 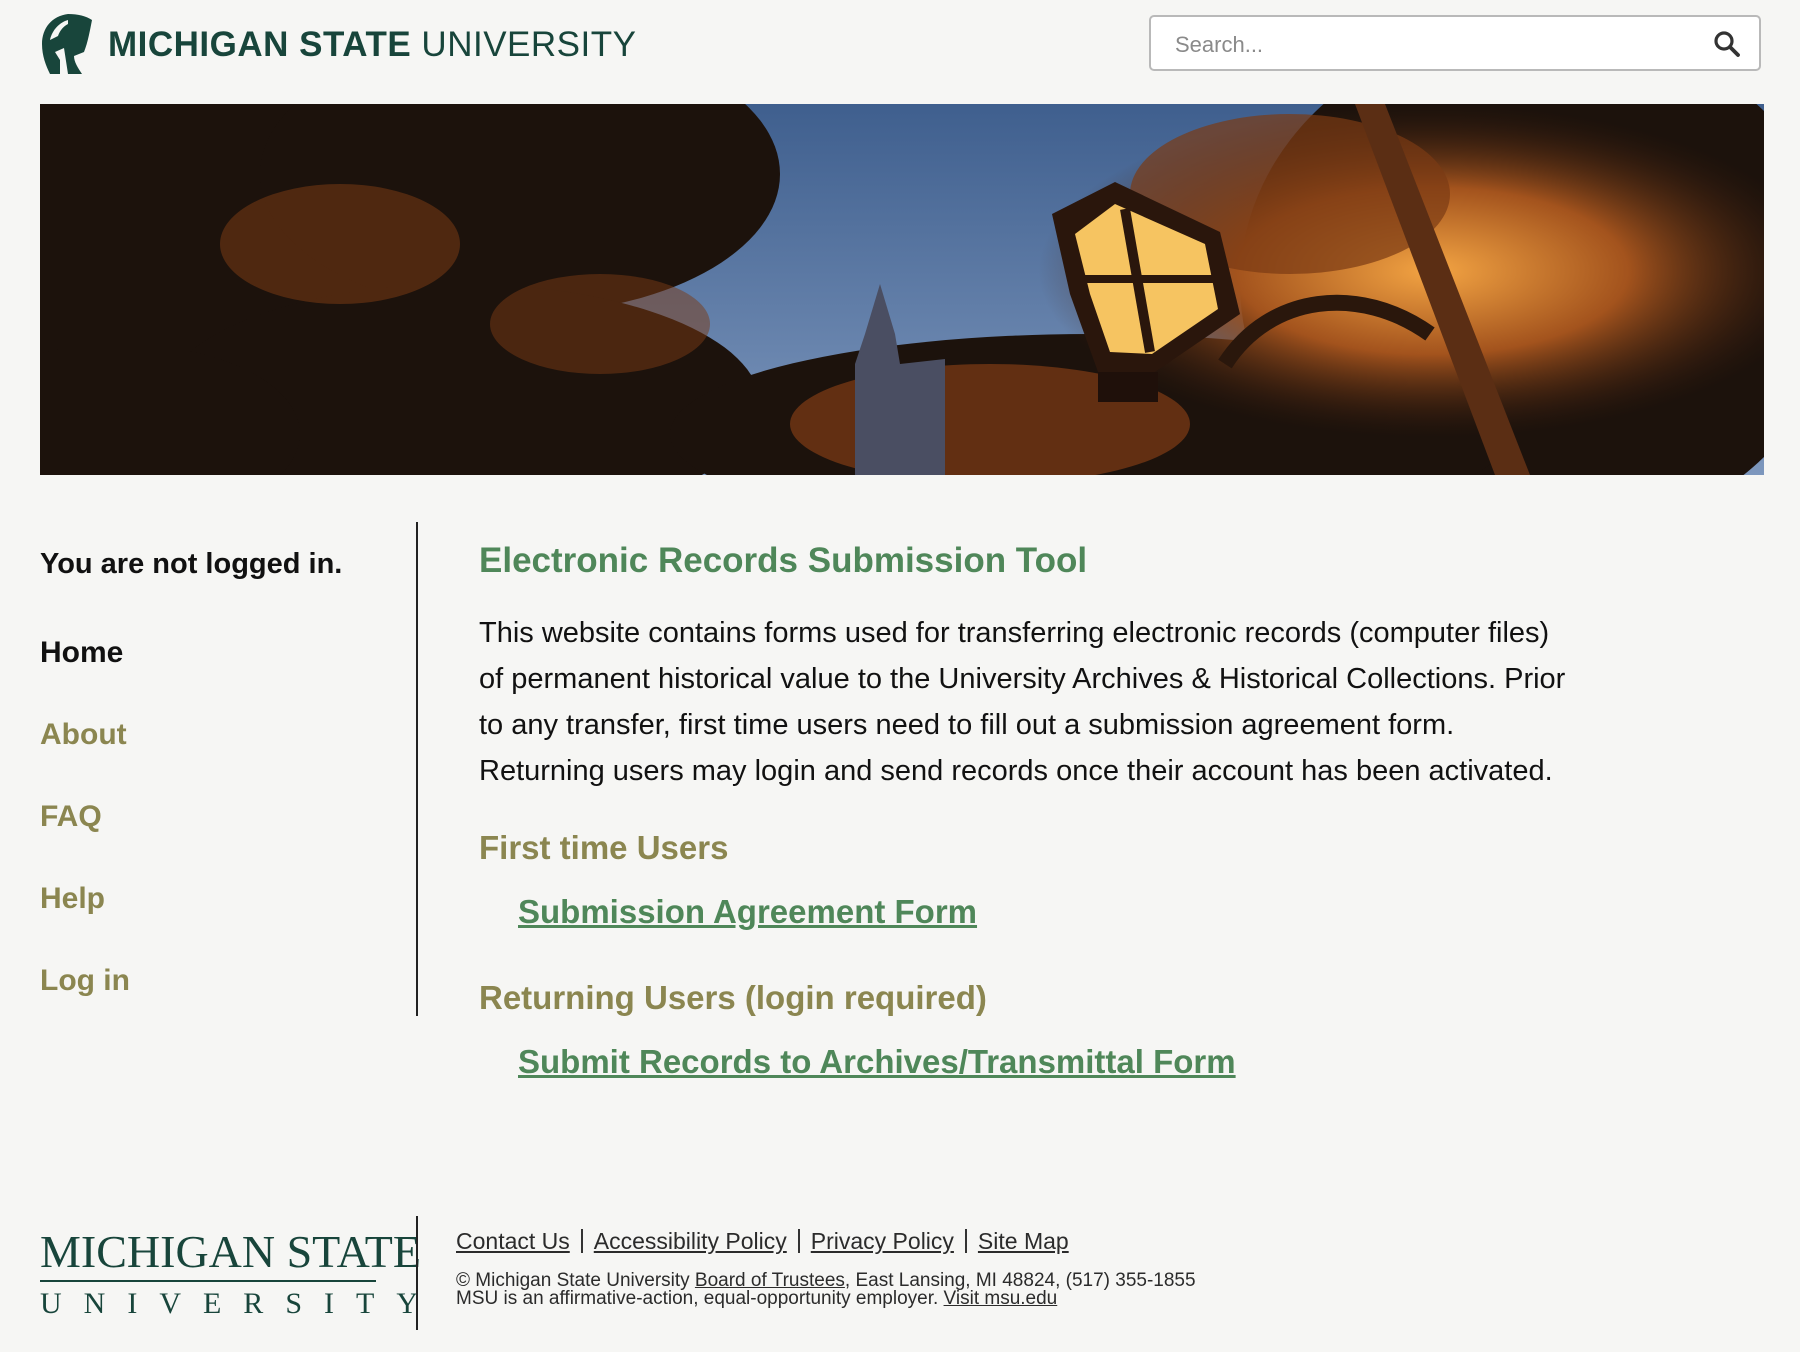 What do you see at coordinates (210, 653) in the screenshot?
I see `nav-item-home: Home` at bounding box center [210, 653].